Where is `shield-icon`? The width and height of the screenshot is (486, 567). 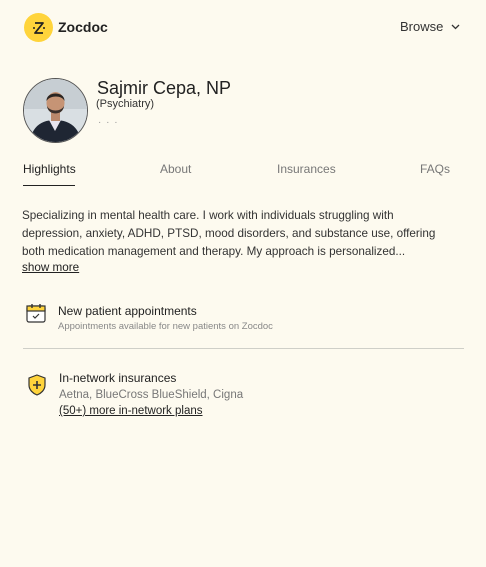
shield-icon is located at coordinates (37, 387).